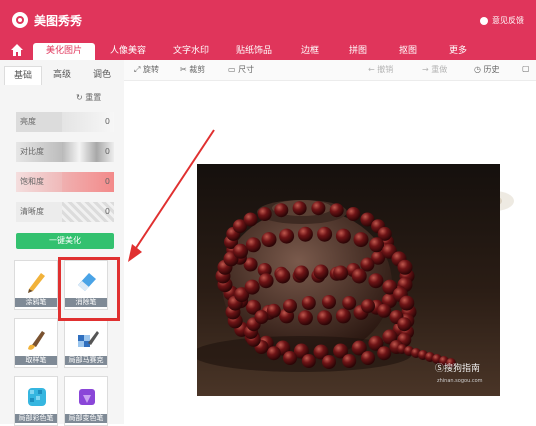 The width and height of the screenshot is (536, 426). Describe the element at coordinates (39, 182) in the screenshot. I see `saturation-label: 饱和度` at that location.